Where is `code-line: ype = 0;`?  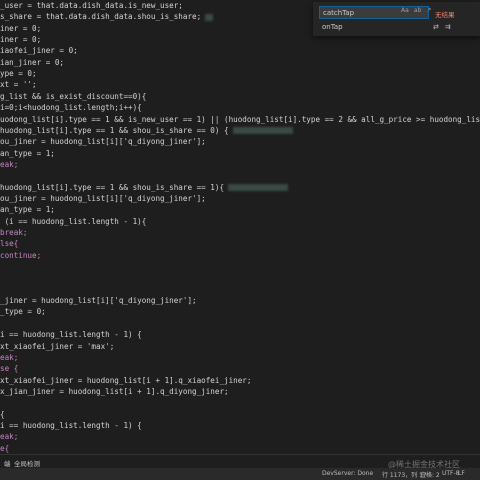
code-line: ype = 0; is located at coordinates (18, 73).